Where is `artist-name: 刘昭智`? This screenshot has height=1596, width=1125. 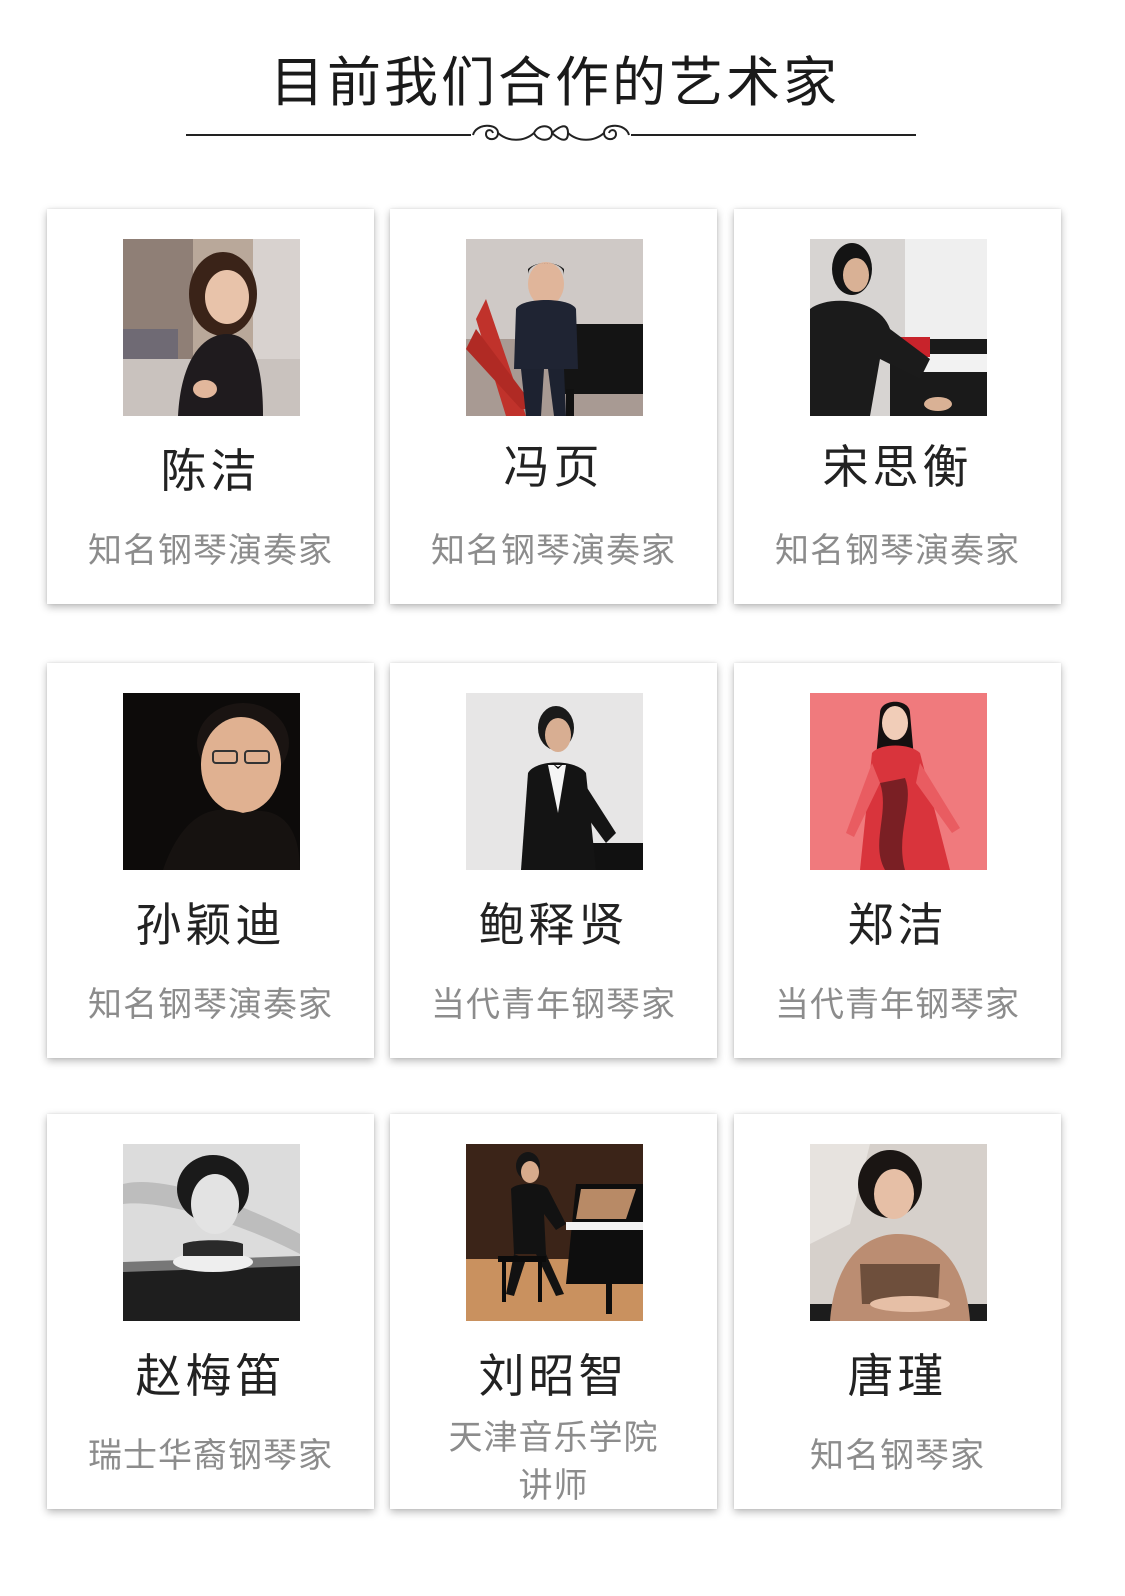 artist-name: 刘昭智 is located at coordinates (553, 1376).